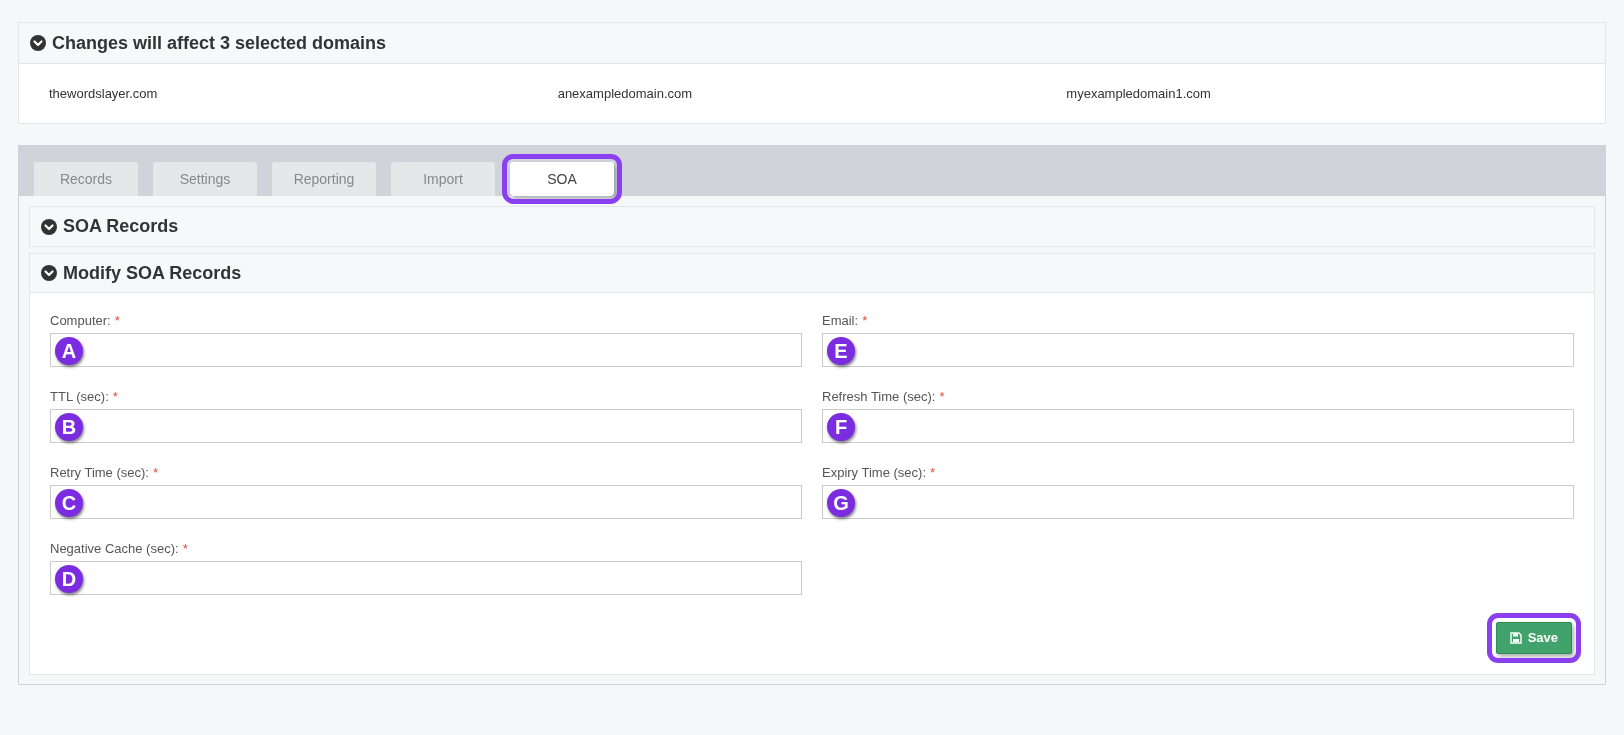 The width and height of the screenshot is (1624, 735). Describe the element at coordinates (114, 549) in the screenshot. I see `field-label: Negative Cache (sec):` at that location.